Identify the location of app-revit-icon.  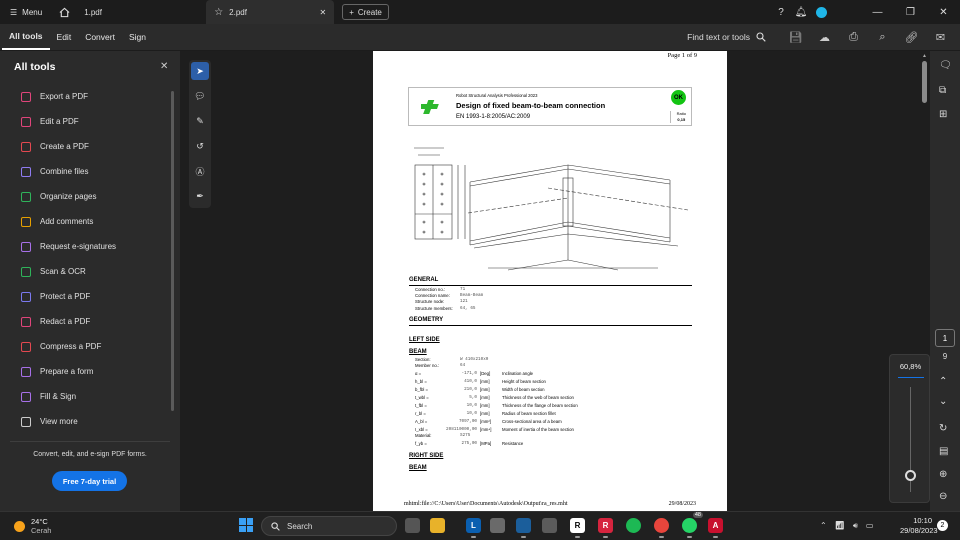
(523, 528).